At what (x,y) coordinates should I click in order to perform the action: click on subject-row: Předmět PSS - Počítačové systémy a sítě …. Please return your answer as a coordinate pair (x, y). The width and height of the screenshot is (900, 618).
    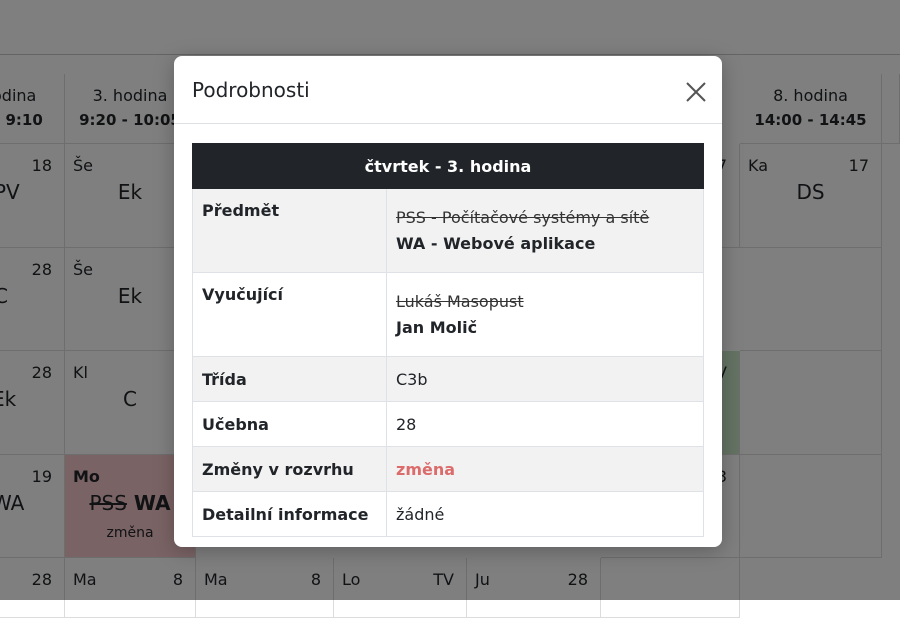
    Looking at the image, I should click on (448, 230).